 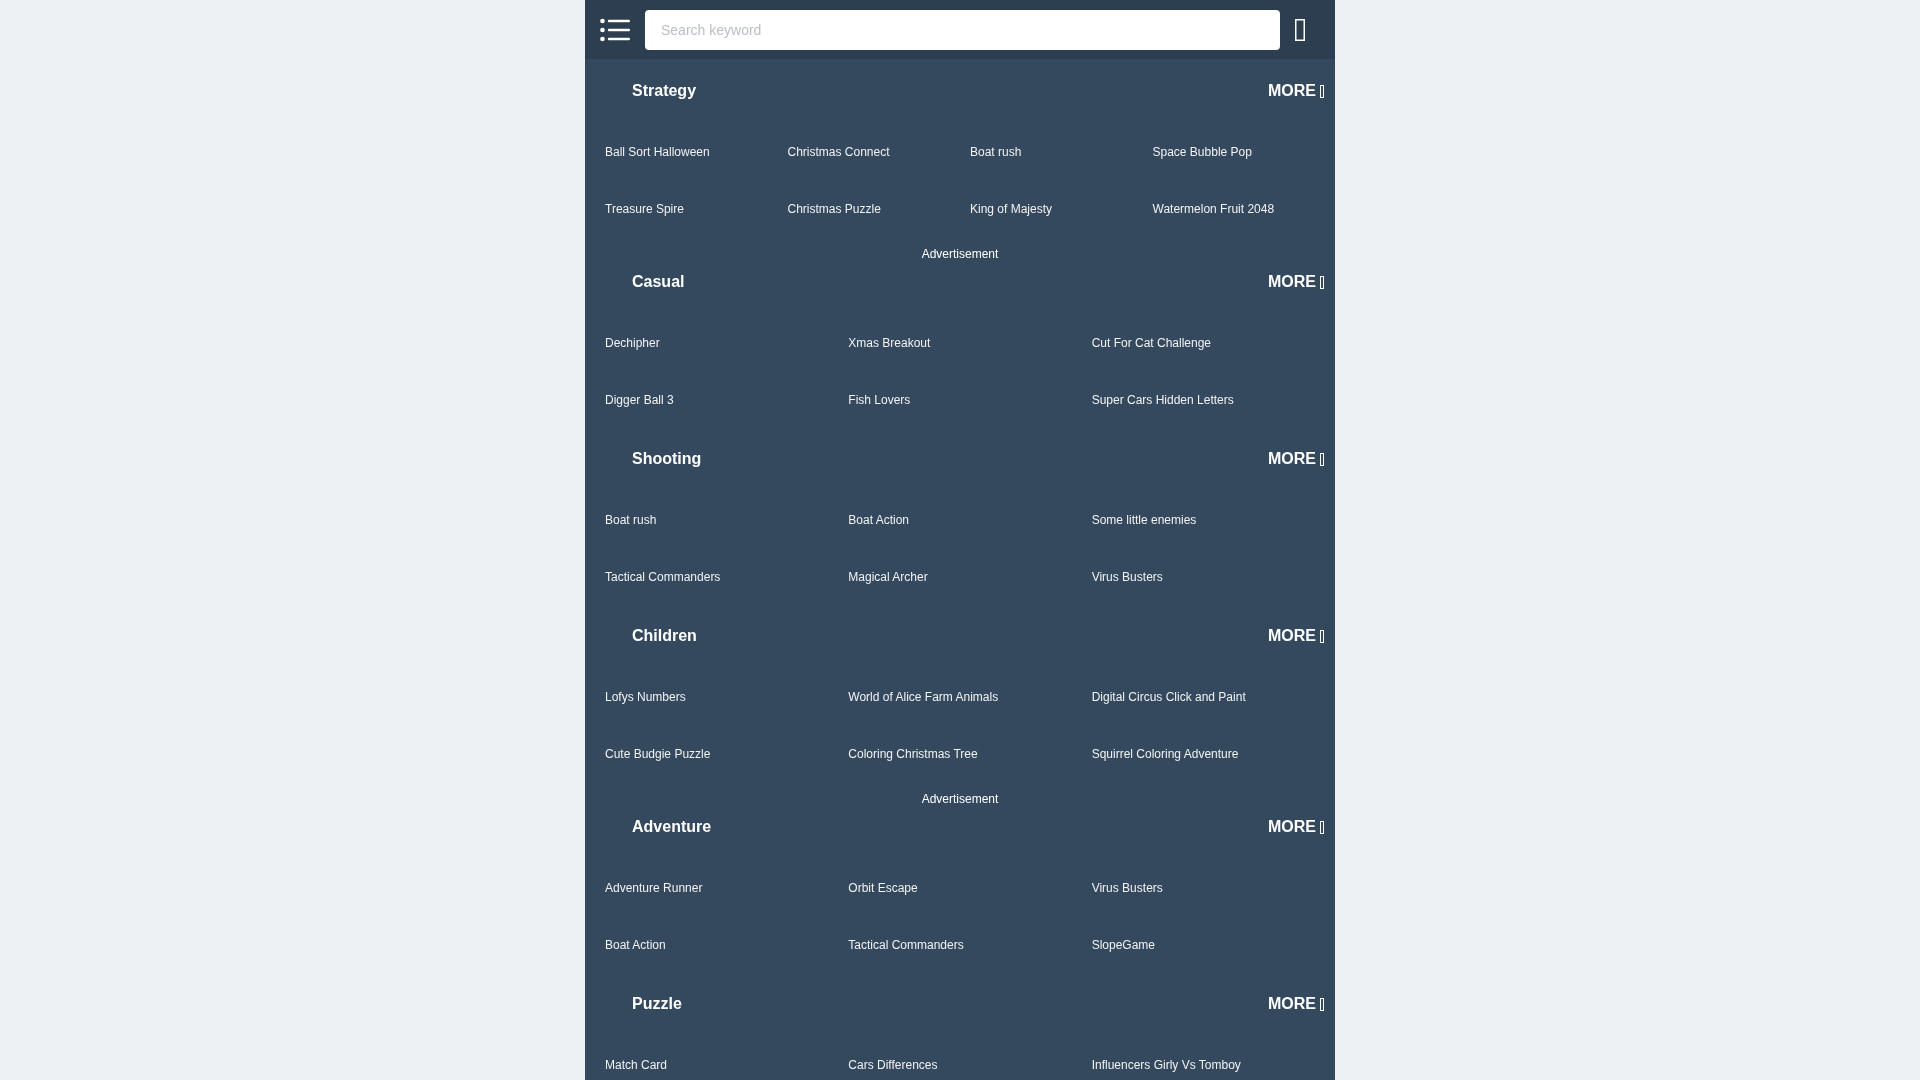 I want to click on game-link: Dechipher, so click(x=632, y=342).